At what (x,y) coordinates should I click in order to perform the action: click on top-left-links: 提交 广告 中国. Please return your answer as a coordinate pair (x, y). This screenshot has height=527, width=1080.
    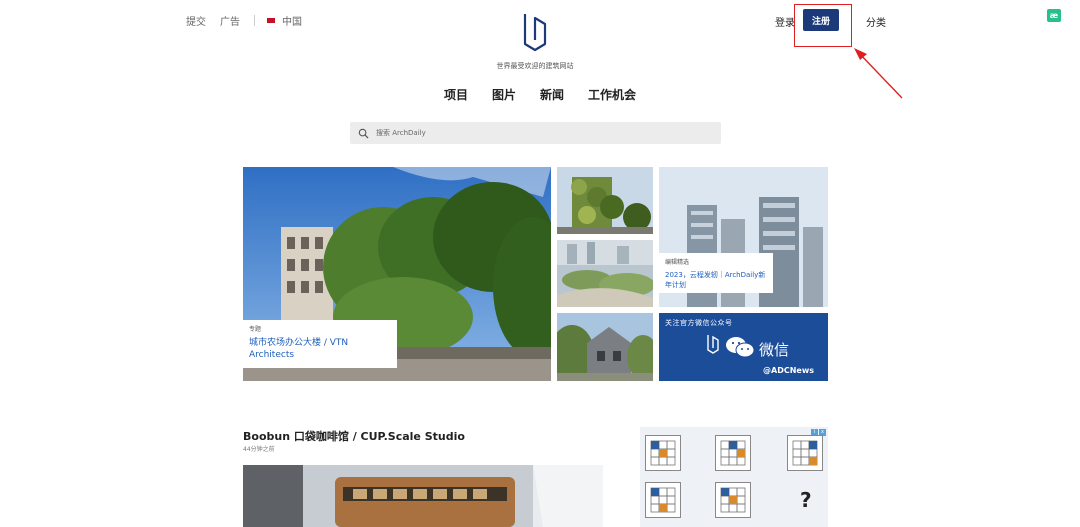
    Looking at the image, I should click on (251, 20).